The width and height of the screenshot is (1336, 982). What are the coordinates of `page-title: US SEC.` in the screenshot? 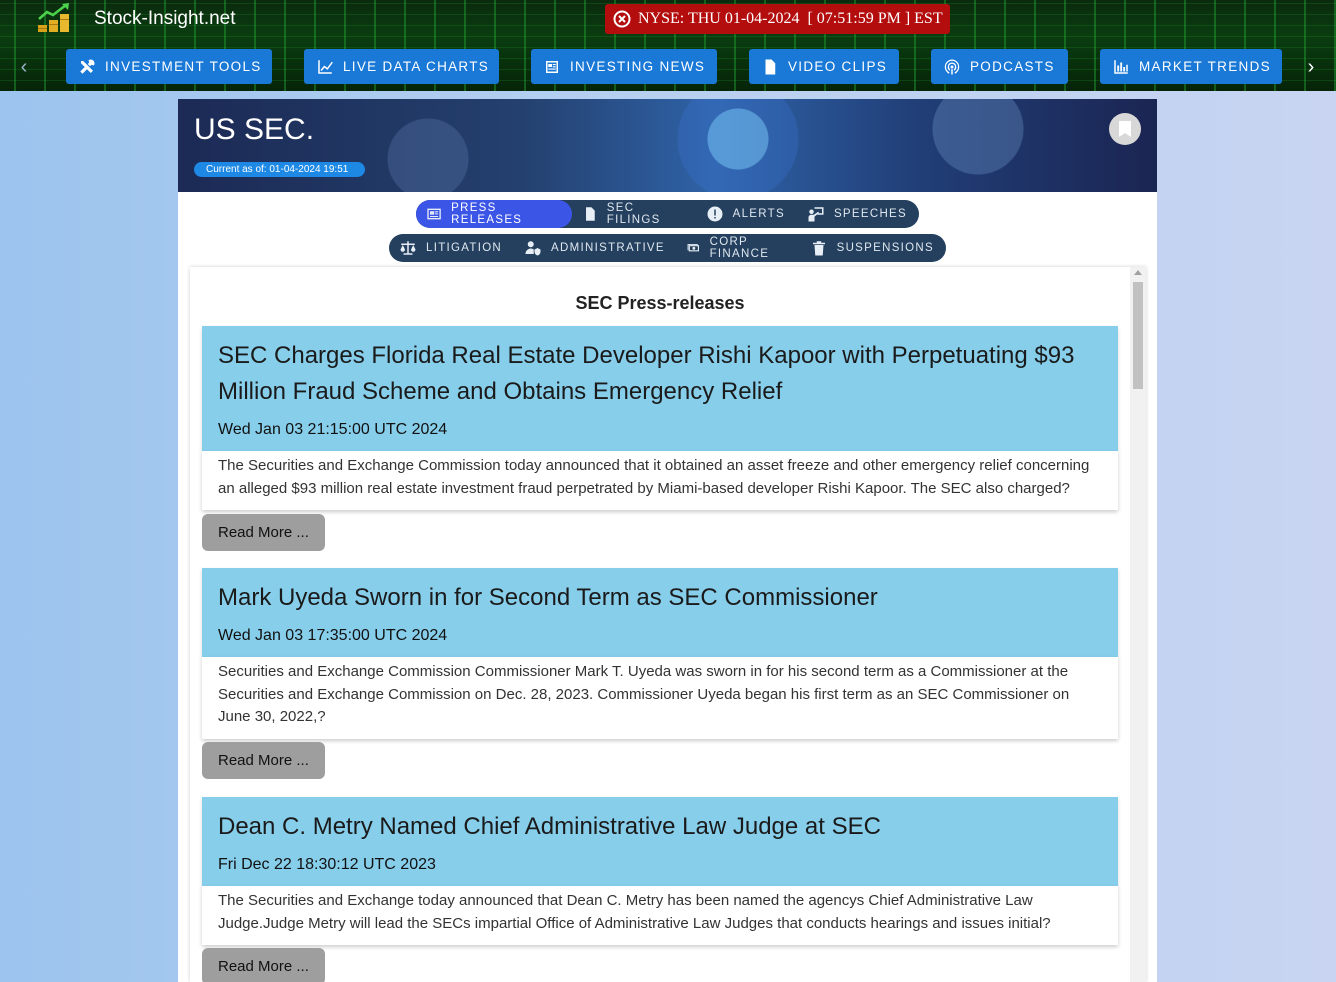 It's located at (254, 129).